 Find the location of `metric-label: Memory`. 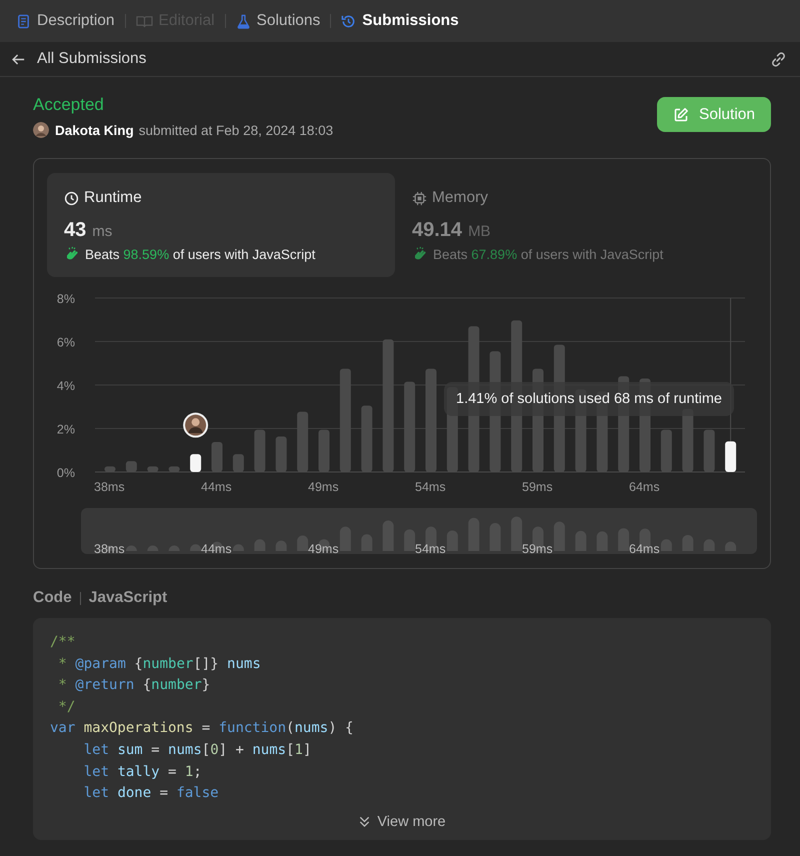

metric-label: Memory is located at coordinates (460, 198).